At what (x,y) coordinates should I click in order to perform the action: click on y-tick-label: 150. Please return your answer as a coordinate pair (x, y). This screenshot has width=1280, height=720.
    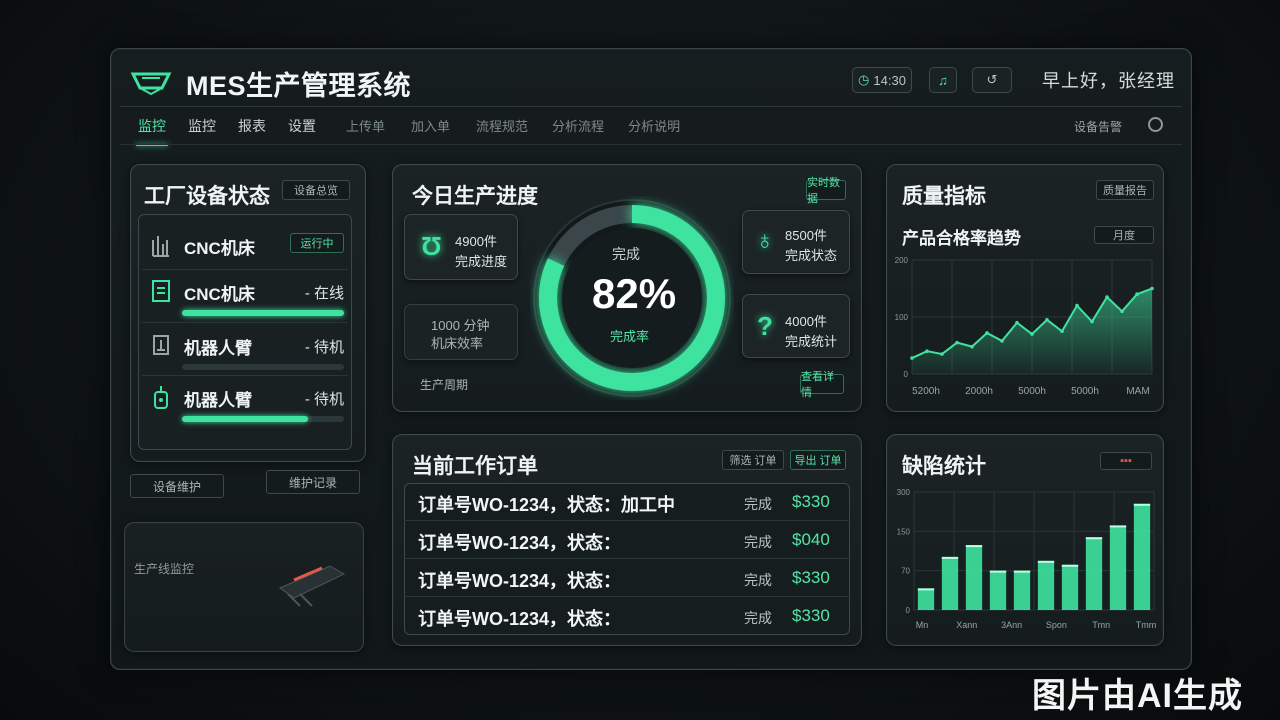
    Looking at the image, I should click on (904, 531).